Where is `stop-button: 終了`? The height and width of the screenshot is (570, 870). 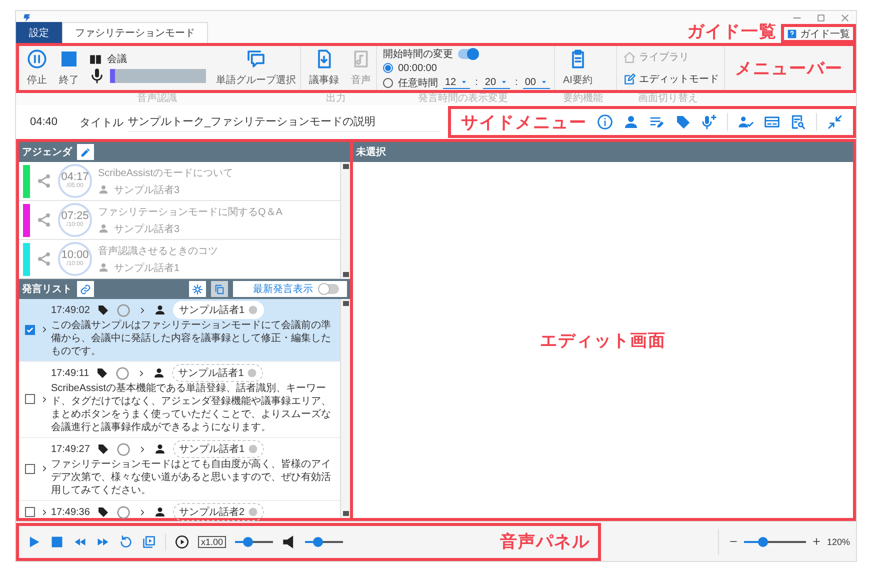 stop-button: 終了 is located at coordinates (69, 68).